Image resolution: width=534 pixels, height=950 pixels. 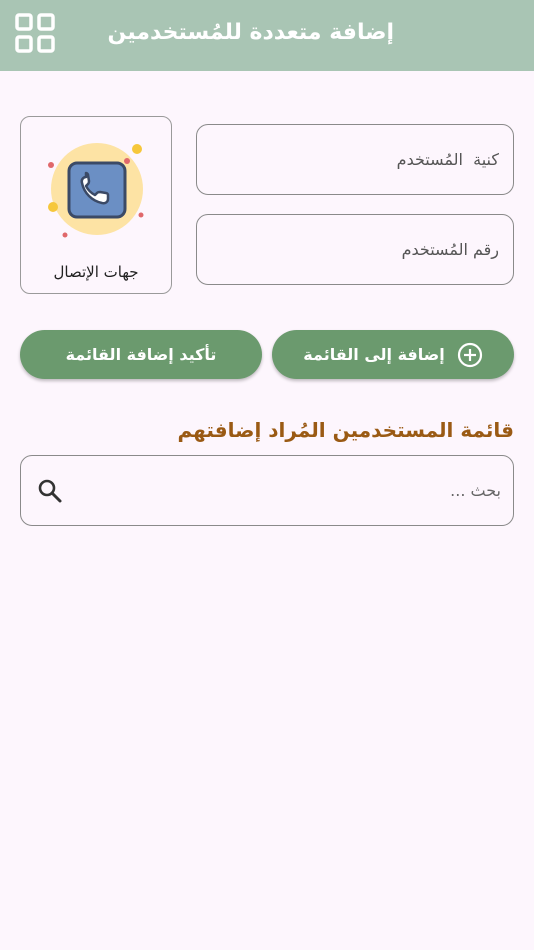 I want to click on list-title: قائمة المستخدمين المُراد إضافتهم, so click(x=345, y=430).